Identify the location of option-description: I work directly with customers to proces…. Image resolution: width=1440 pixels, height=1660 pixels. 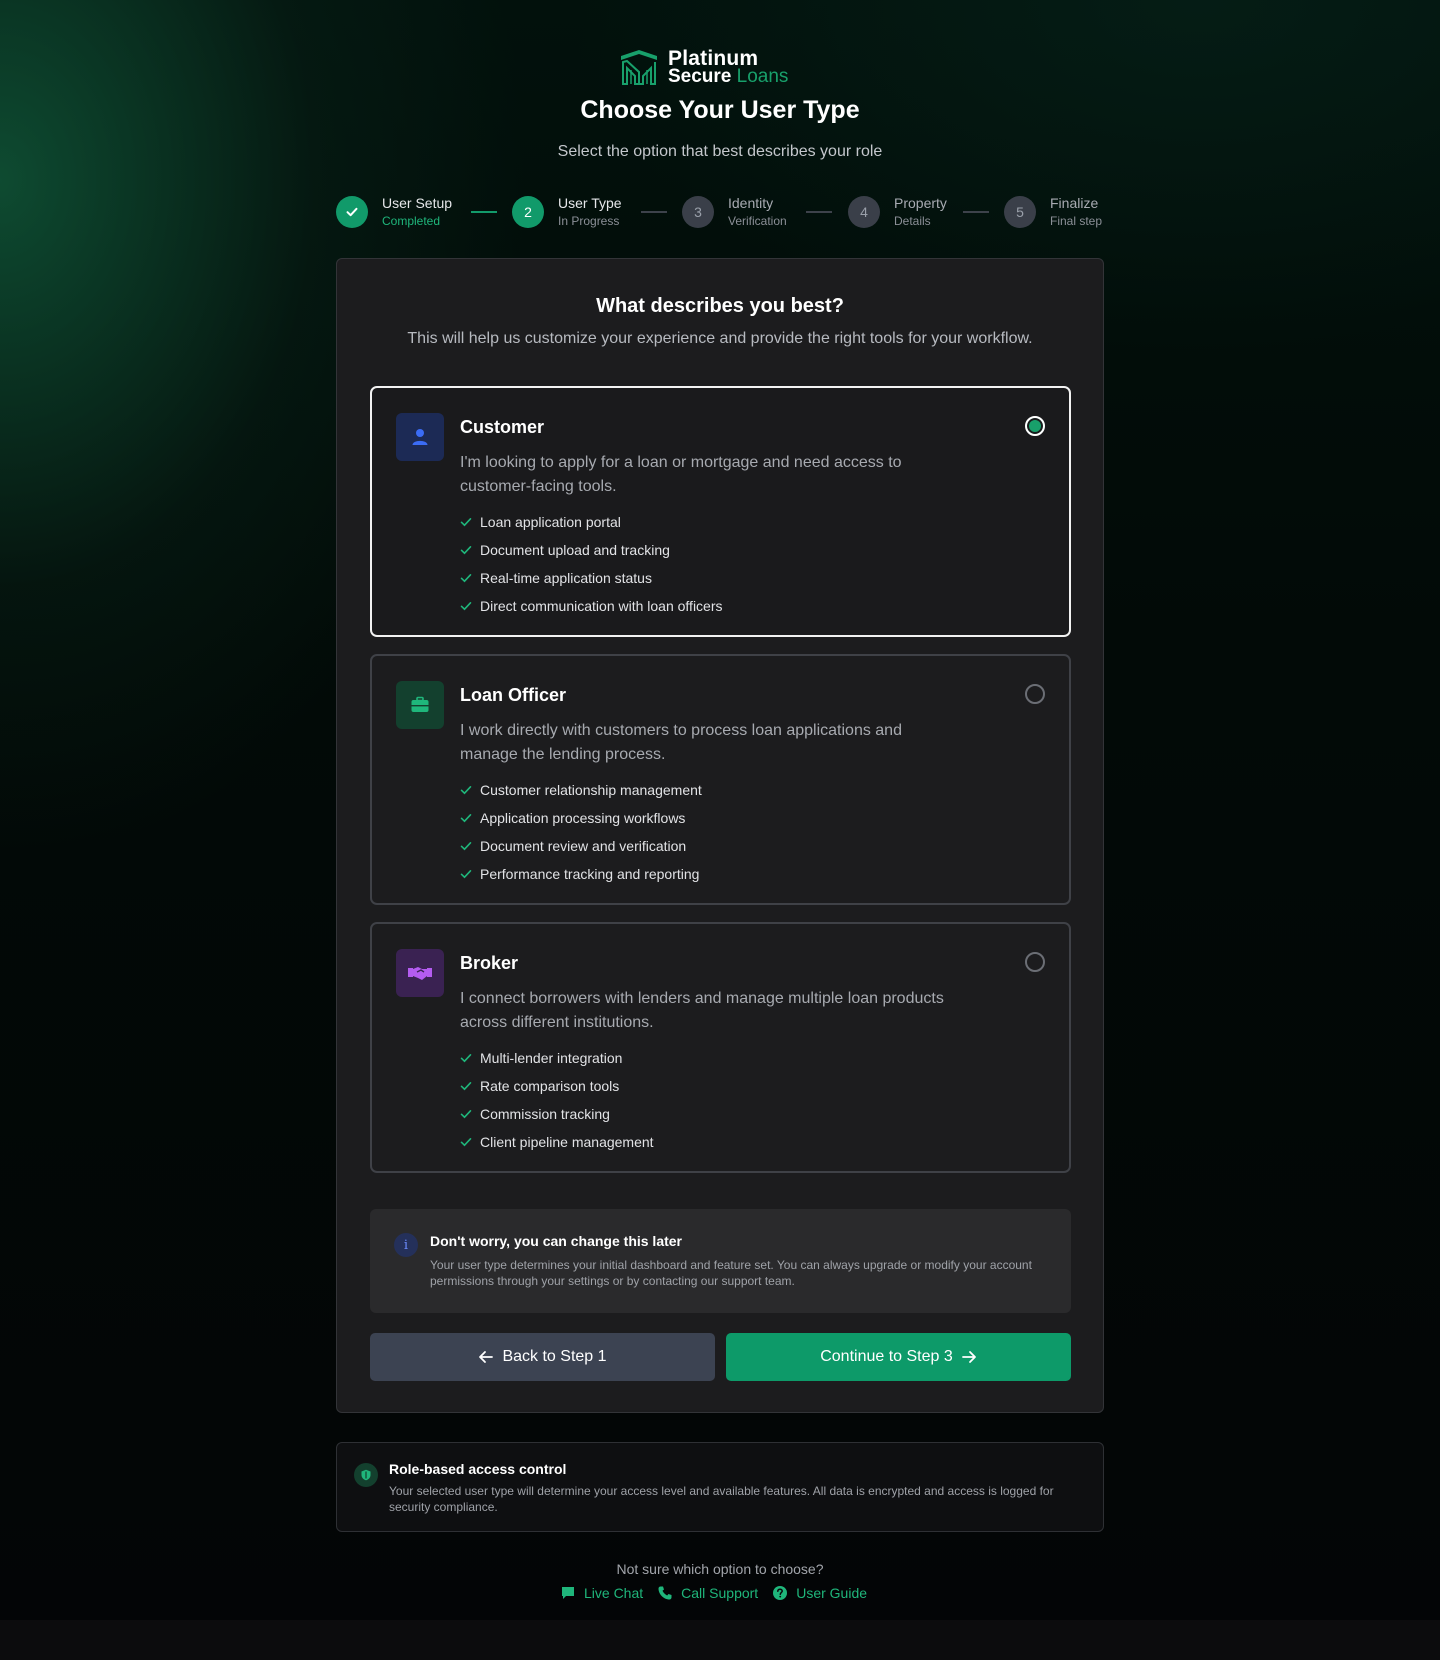
(681, 742).